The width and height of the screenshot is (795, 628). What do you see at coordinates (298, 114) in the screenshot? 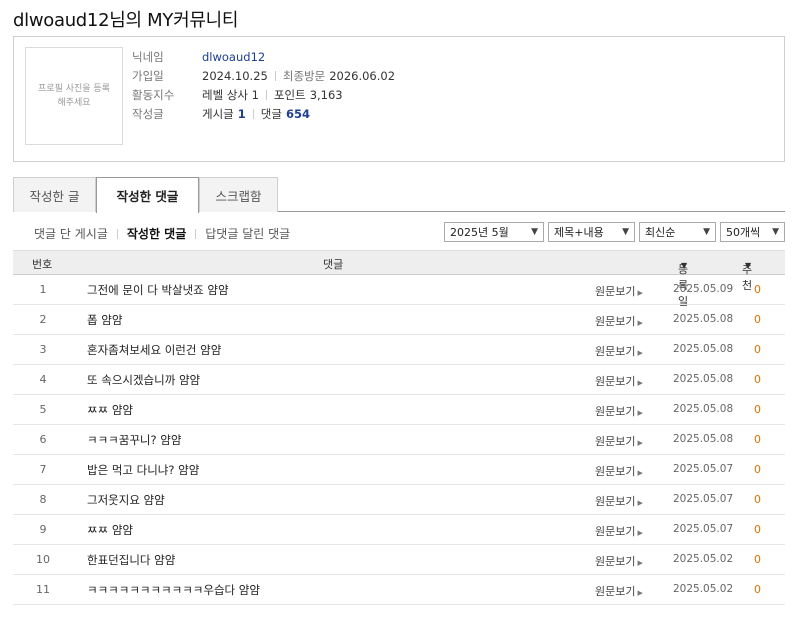
I see `comments-count: 654` at bounding box center [298, 114].